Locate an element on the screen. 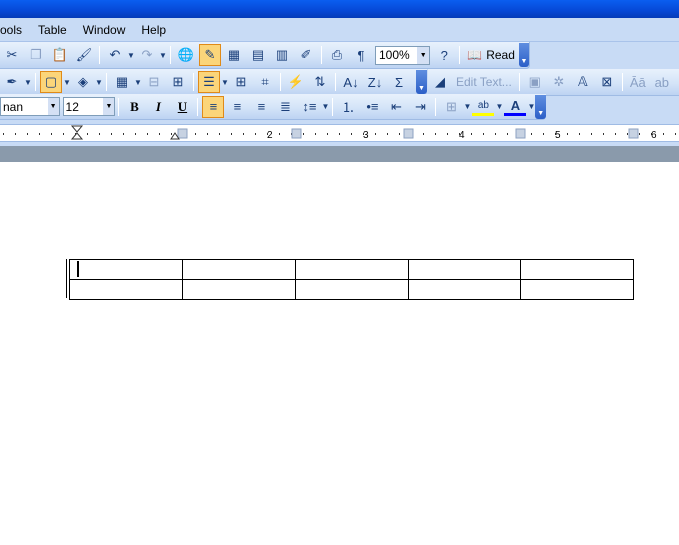  align-right-icon: ≡ is located at coordinates (261, 107).